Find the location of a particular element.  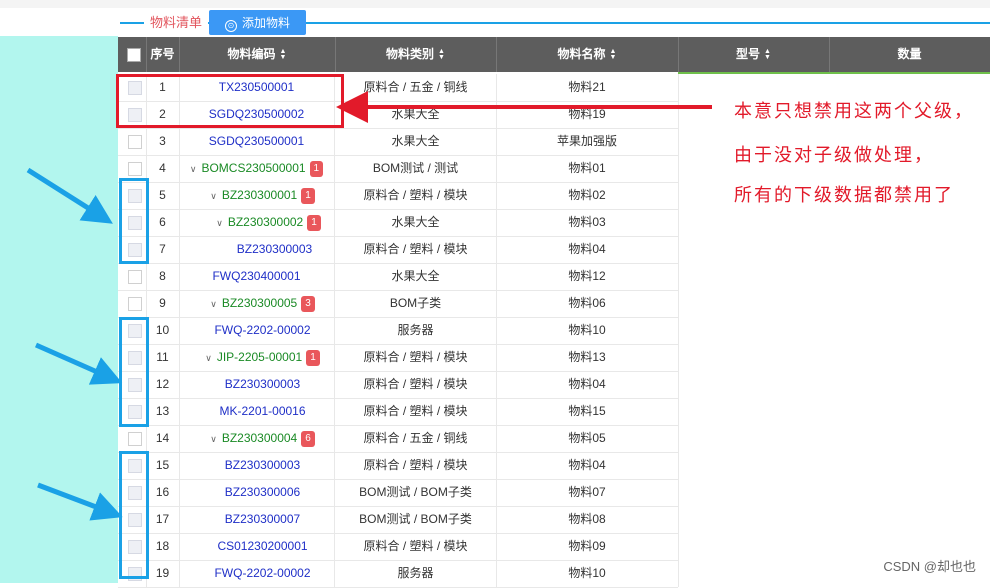

annotation-line-3: 所有的下级数据都禁用了 is located at coordinates (844, 195).